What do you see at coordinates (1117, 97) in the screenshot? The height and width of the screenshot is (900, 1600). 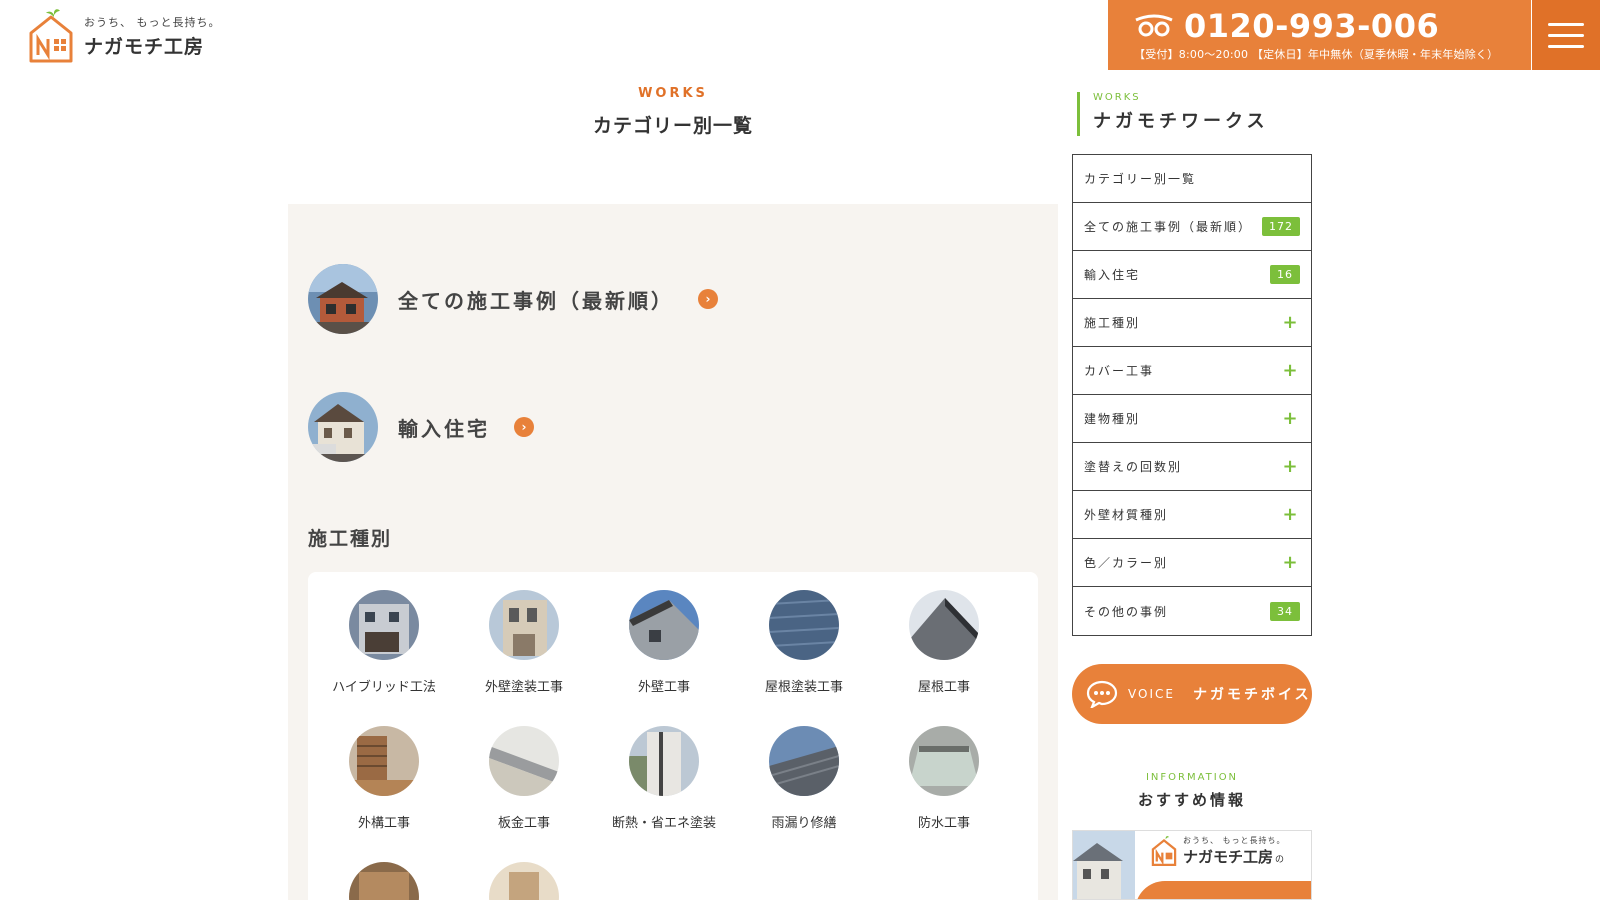 I see `sidebar-title-en: WORKS` at bounding box center [1117, 97].